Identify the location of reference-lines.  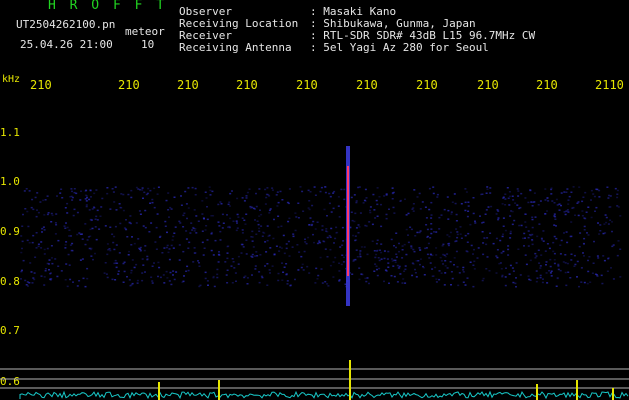
(314, 378).